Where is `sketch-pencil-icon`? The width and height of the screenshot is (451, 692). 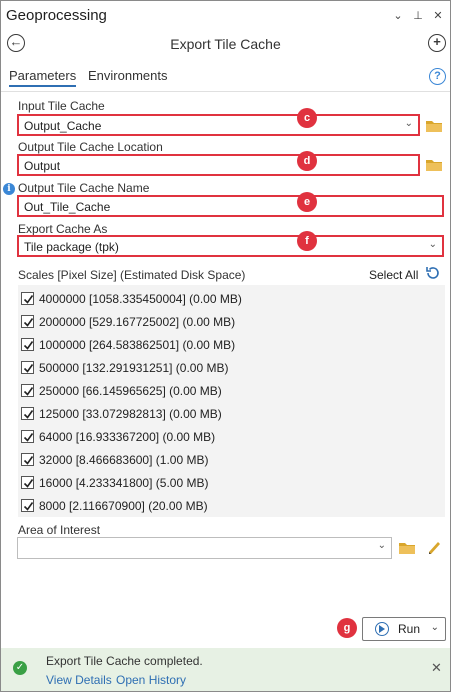
sketch-pencil-icon is located at coordinates (433, 546).